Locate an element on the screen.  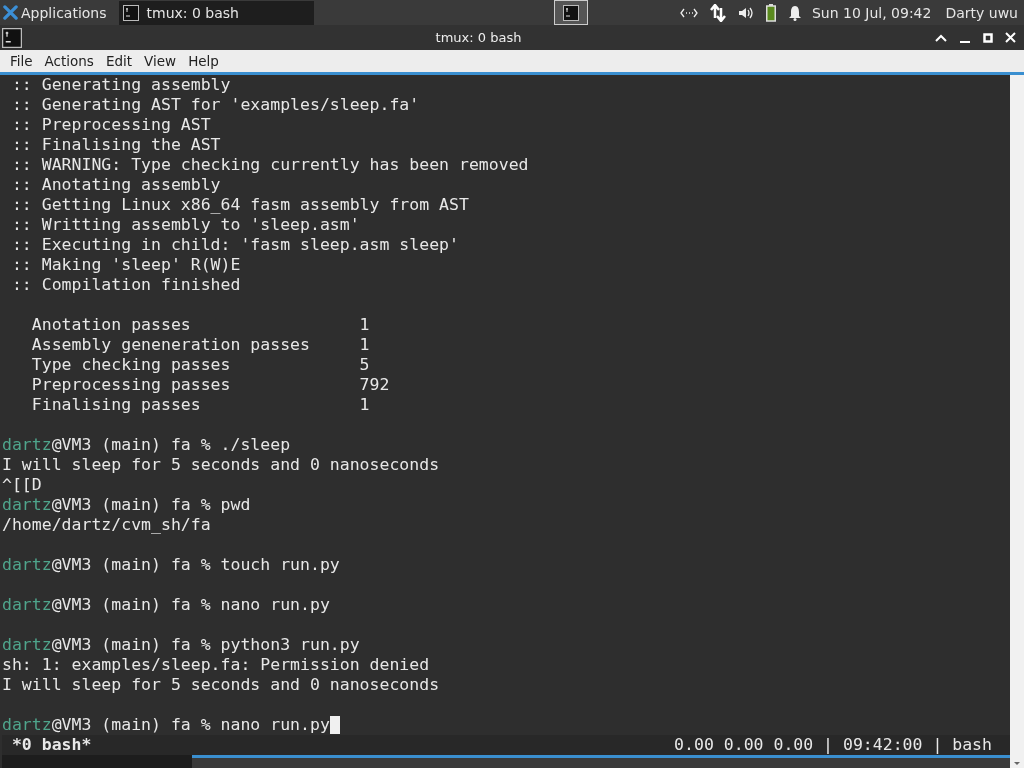
menu-item: Actions is located at coordinates (69, 61).